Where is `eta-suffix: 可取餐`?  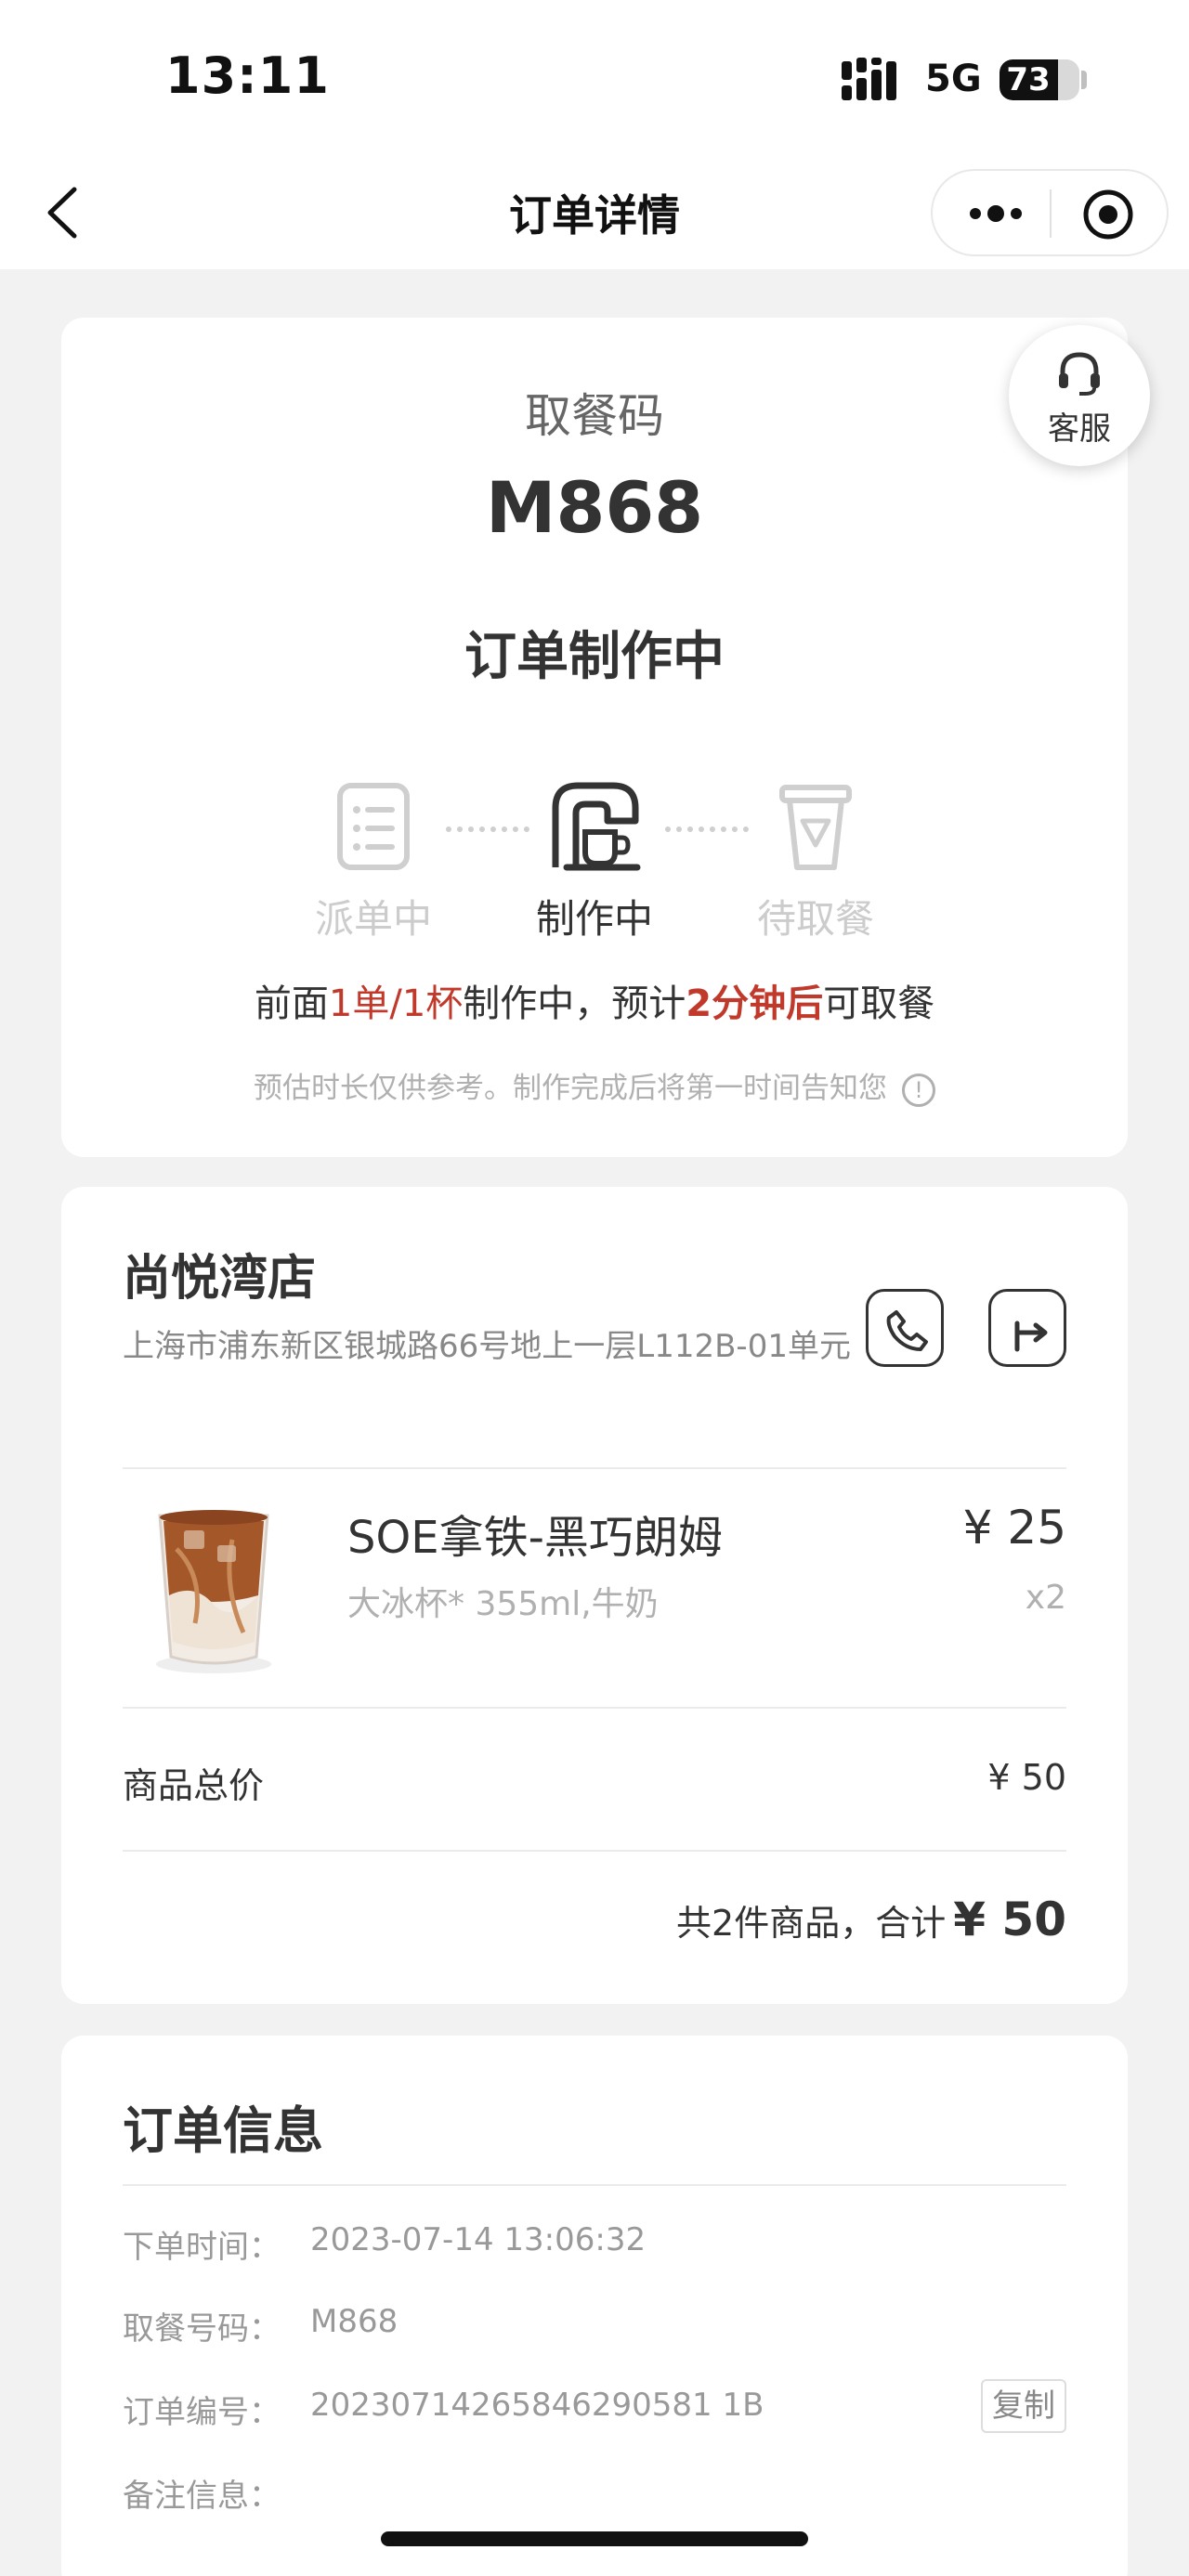 eta-suffix: 可取餐 is located at coordinates (879, 1003).